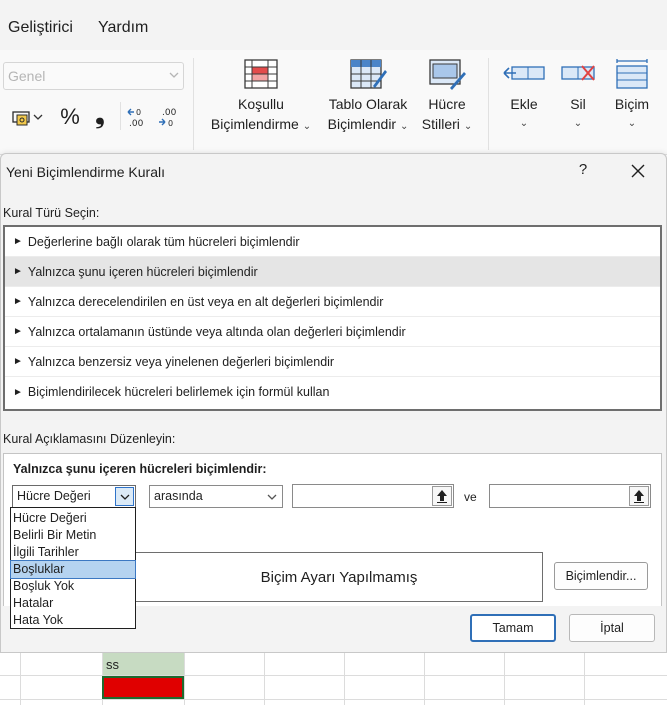 The height and width of the screenshot is (705, 667). I want to click on dropdown-option: Belirli Bir Metin, so click(73, 535).